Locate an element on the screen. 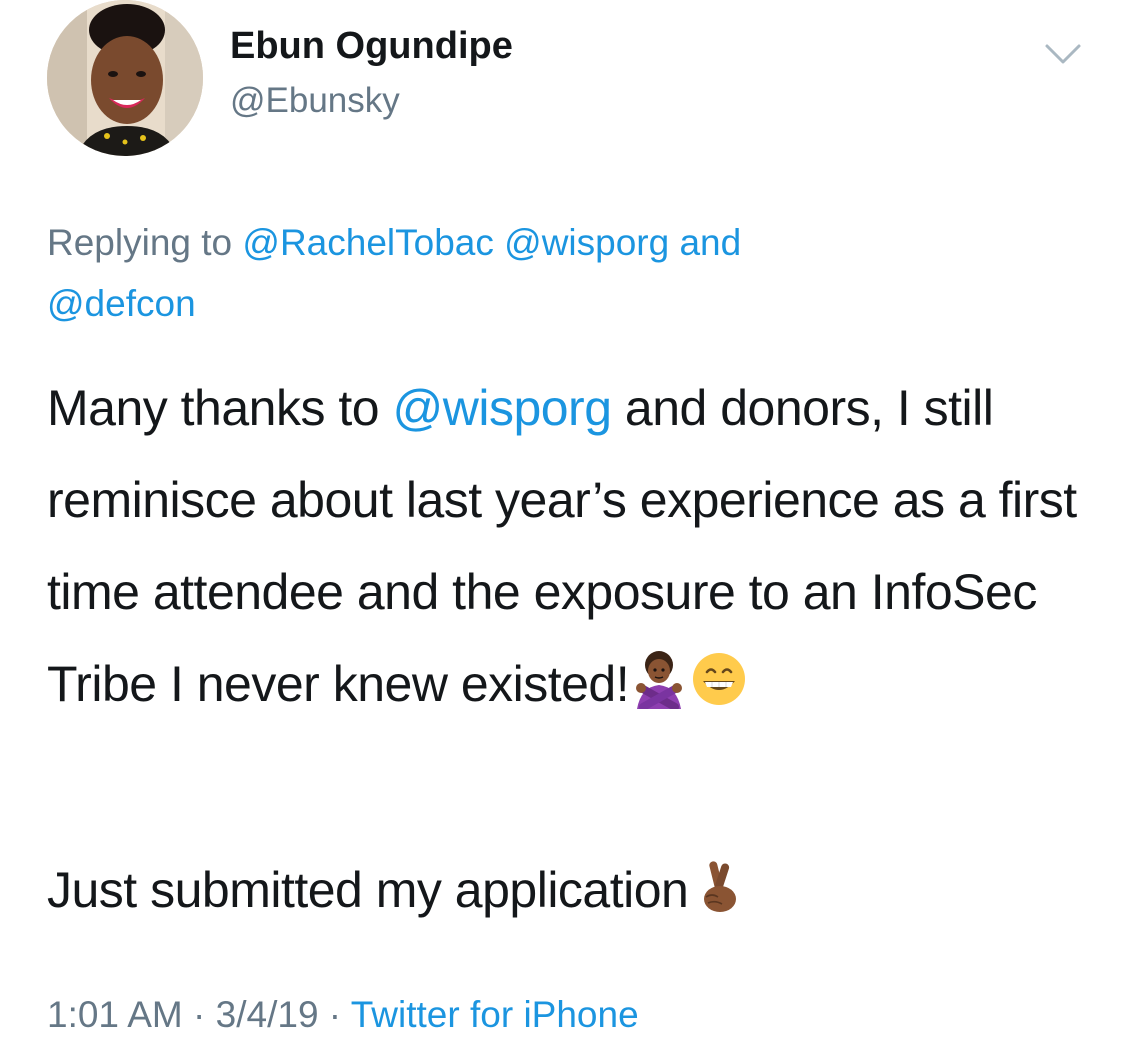 The width and height of the screenshot is (1124, 1053). tweet-text-part: Many thanks to is located at coordinates (220, 408).